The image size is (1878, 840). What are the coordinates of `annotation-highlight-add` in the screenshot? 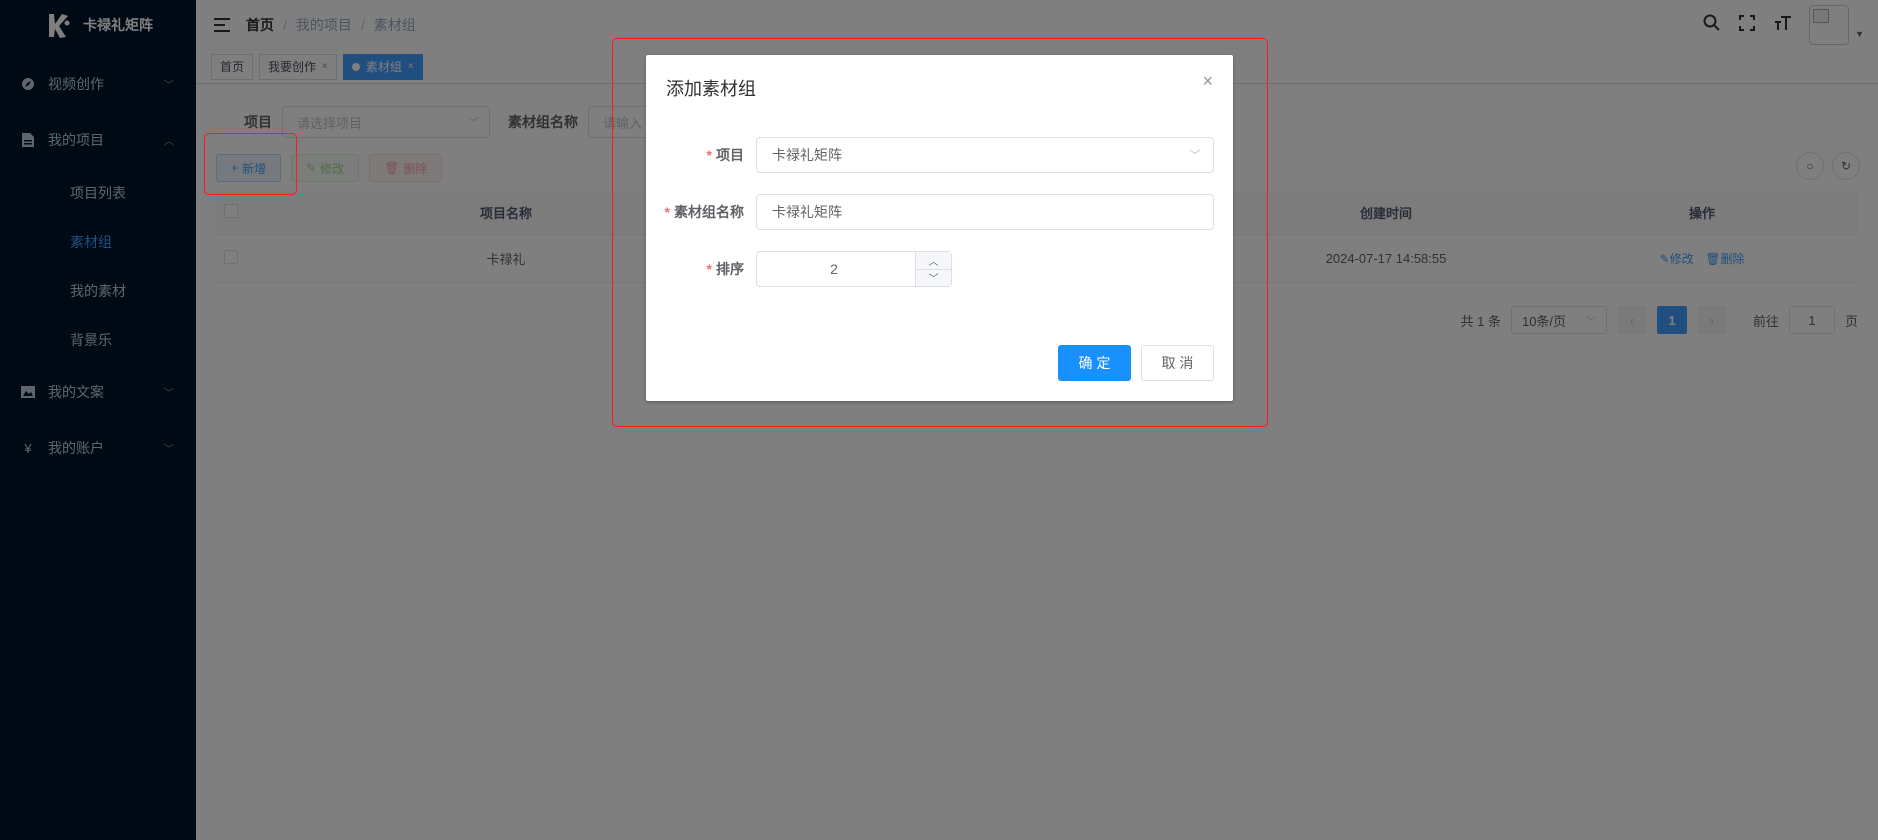 It's located at (250, 164).